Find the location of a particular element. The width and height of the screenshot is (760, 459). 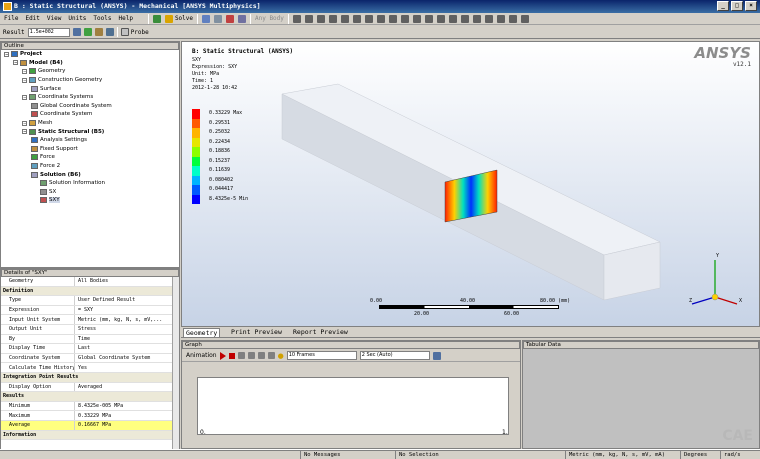

details-row: Calculate Time History Yes is located at coordinates (87, 368).